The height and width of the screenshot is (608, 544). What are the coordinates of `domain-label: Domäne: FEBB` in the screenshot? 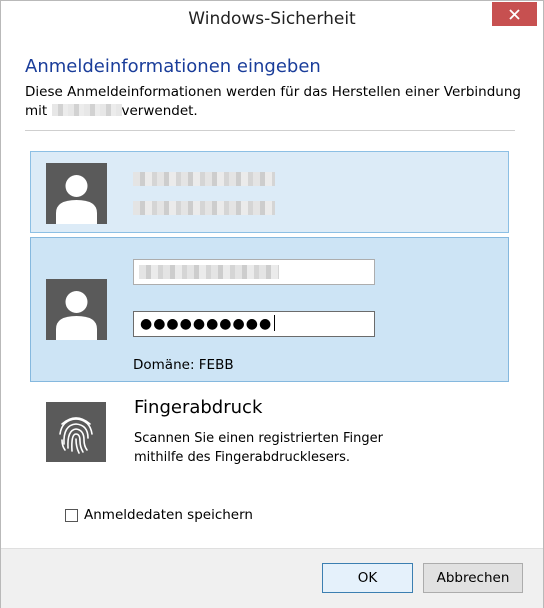 It's located at (183, 365).